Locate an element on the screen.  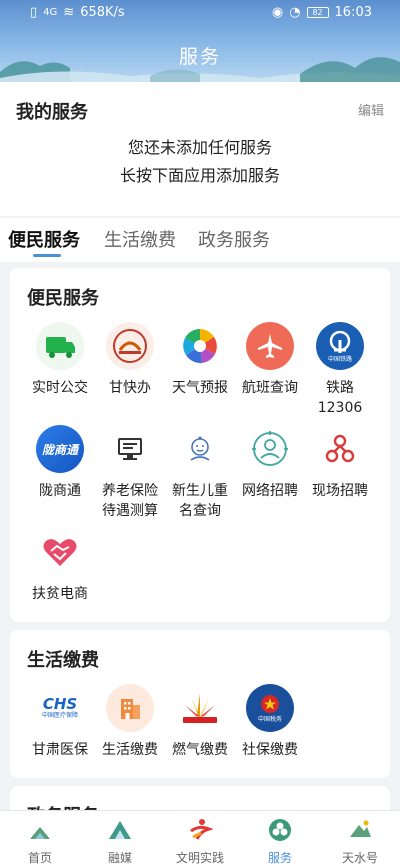
airplane-icon is located at coordinates (270, 346).